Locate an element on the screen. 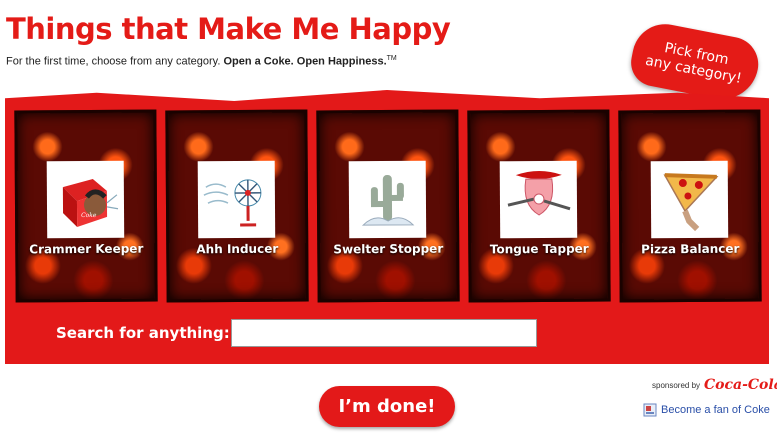  category-card-crammer-keeper: Coke Crammer Keeper is located at coordinates (86, 206).